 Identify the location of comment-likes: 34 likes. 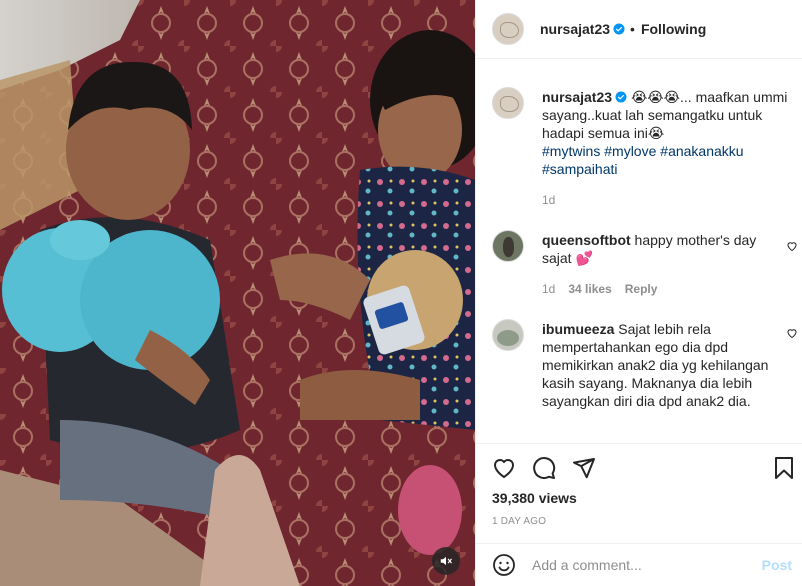
(589, 289).